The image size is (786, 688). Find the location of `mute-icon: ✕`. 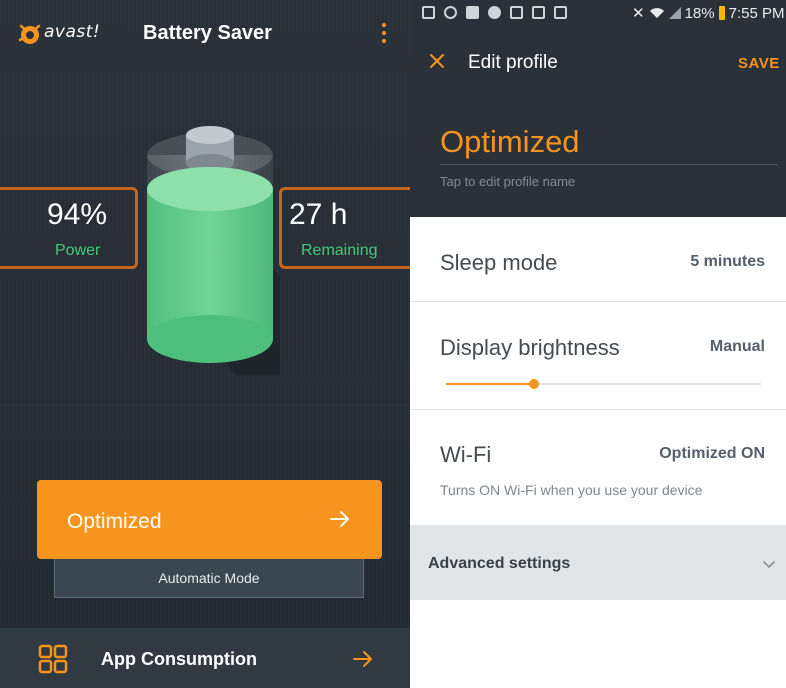

mute-icon: ✕ is located at coordinates (638, 13).